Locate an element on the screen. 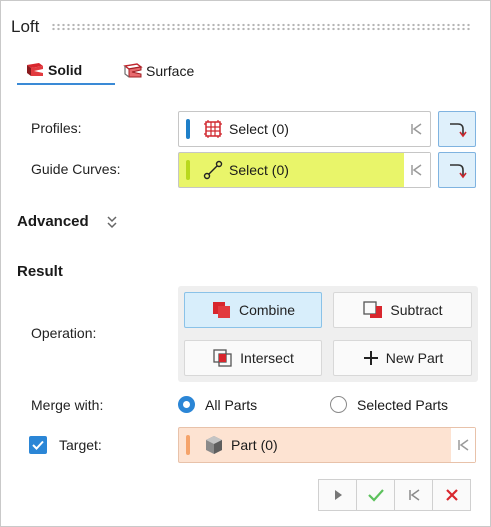 The image size is (491, 527). action-bar is located at coordinates (394, 495).